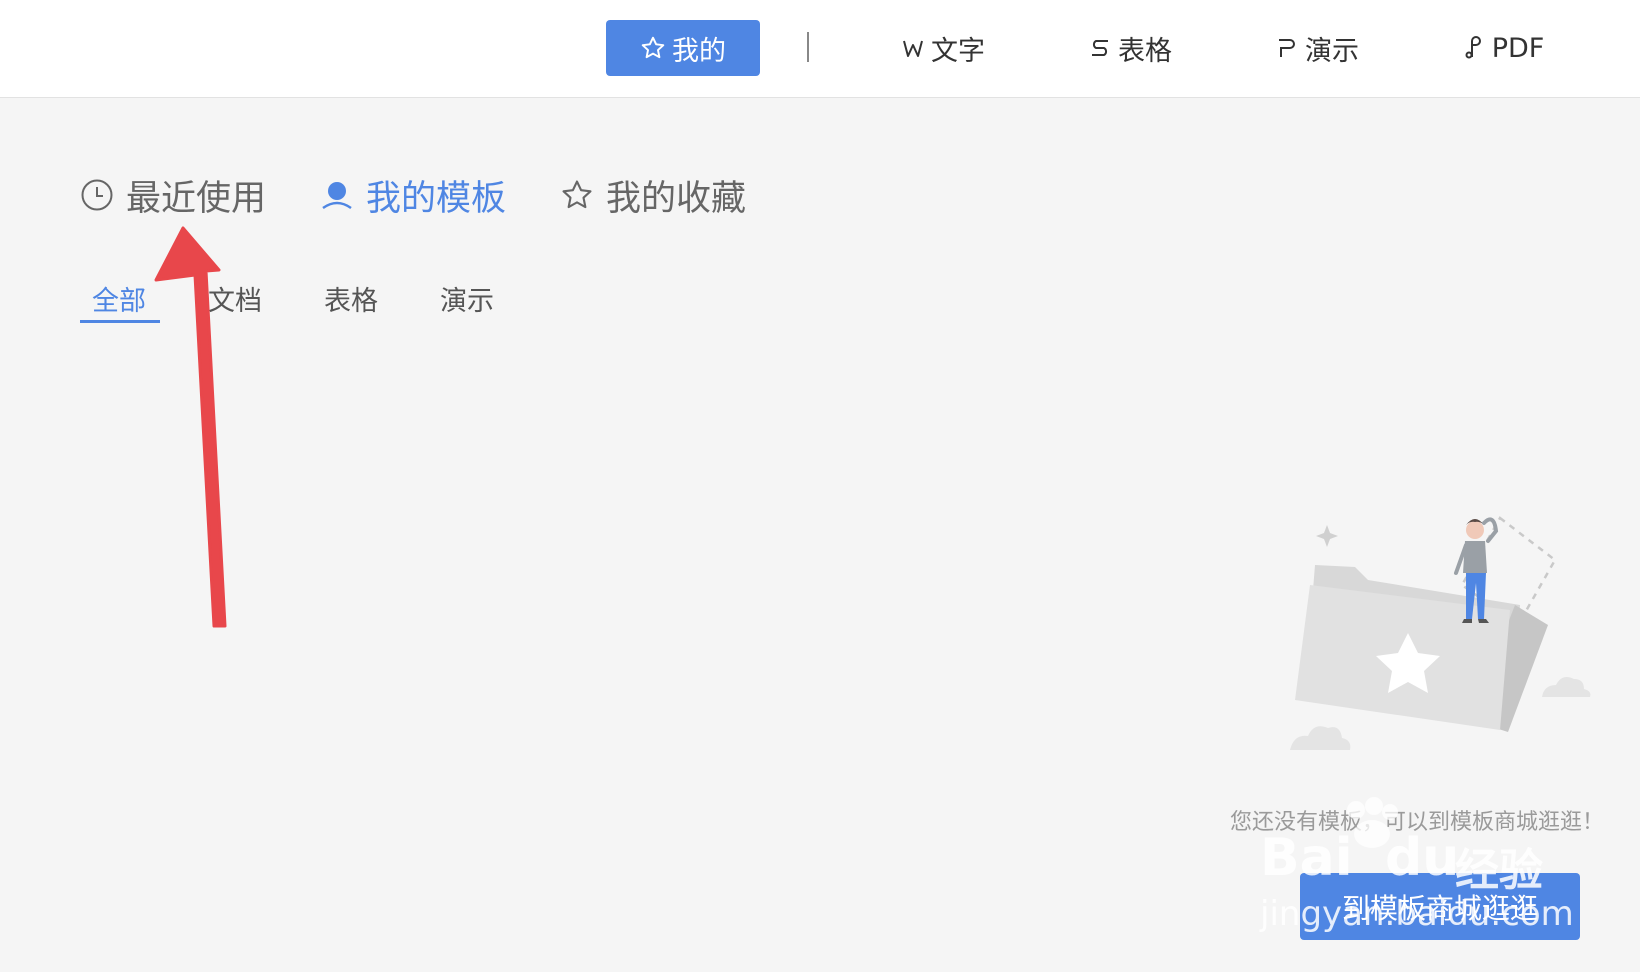 This screenshot has height=972, width=1640. What do you see at coordinates (196, 198) in the screenshot?
I see `tab-recent-label: 最近使用` at bounding box center [196, 198].